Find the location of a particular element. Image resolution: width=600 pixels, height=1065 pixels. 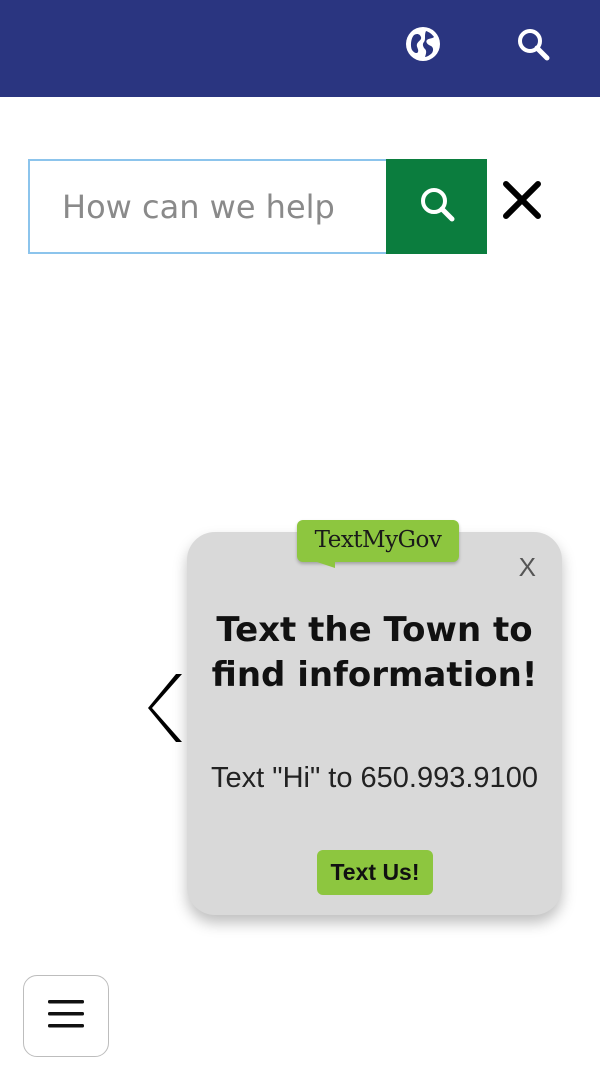

popup-close-button: X is located at coordinates (527, 567).